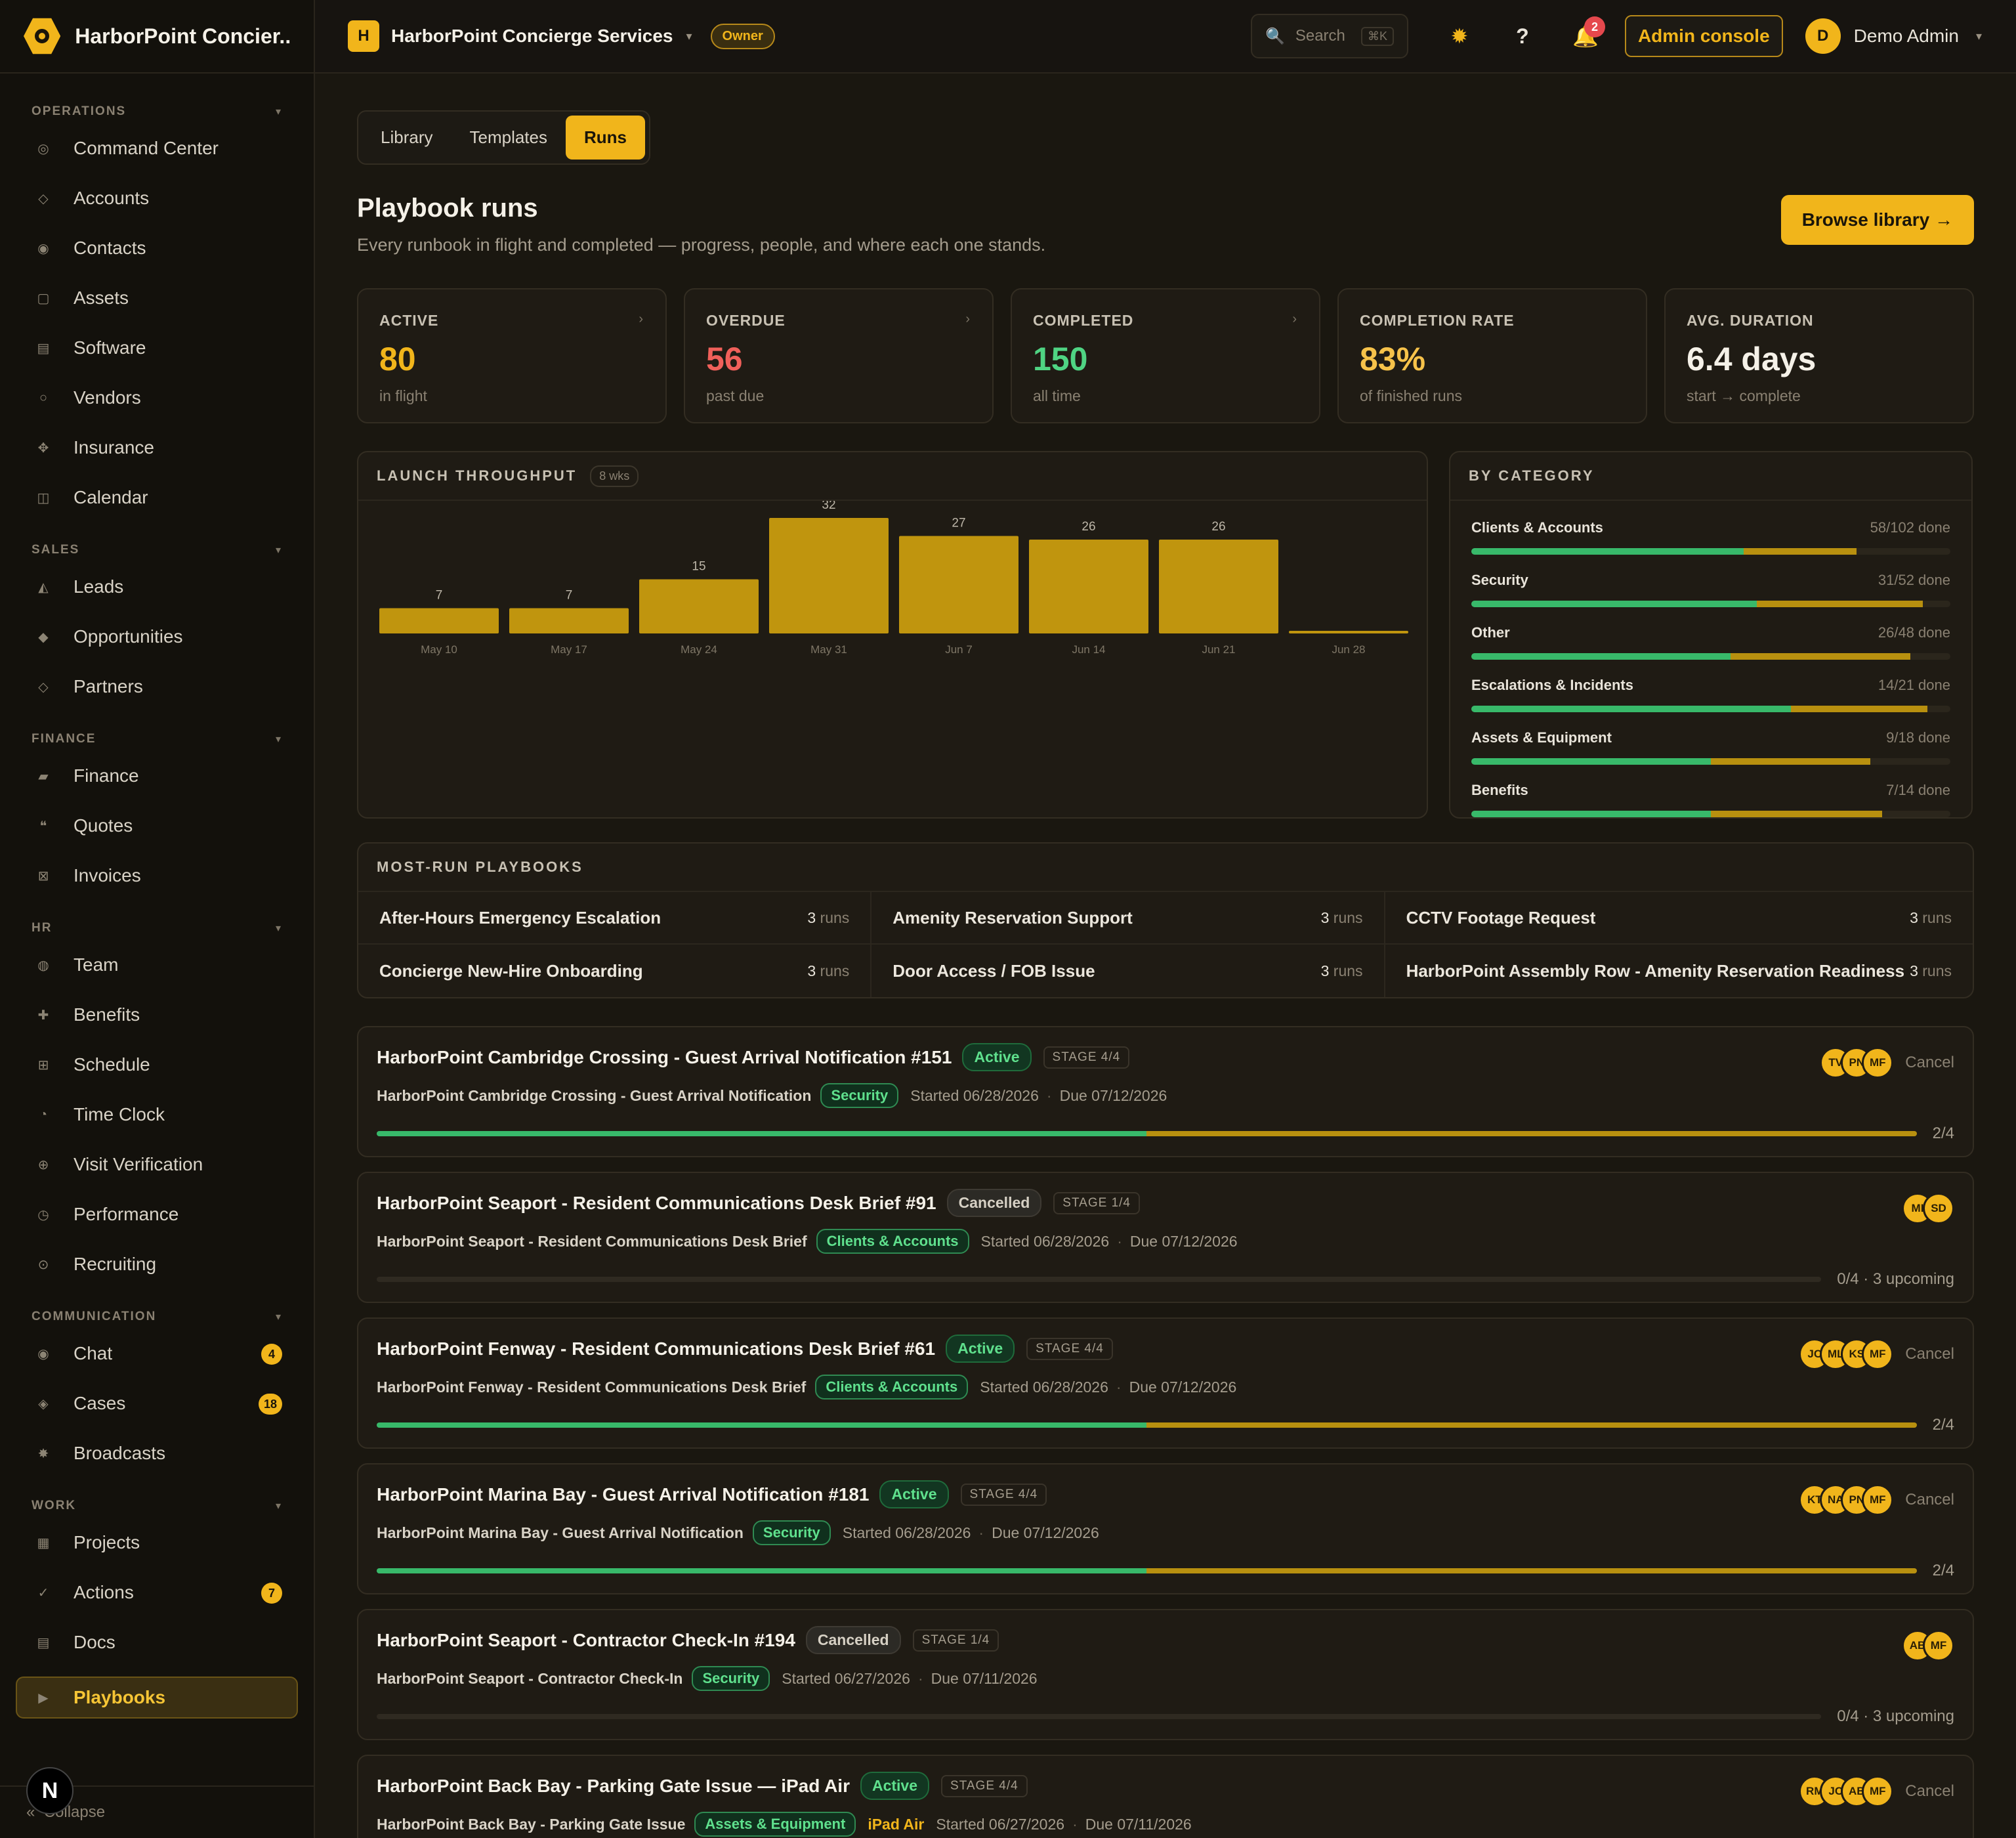 Image resolution: width=2016 pixels, height=1838 pixels. I want to click on user-menu: D Demo Admin ▾, so click(1893, 36).